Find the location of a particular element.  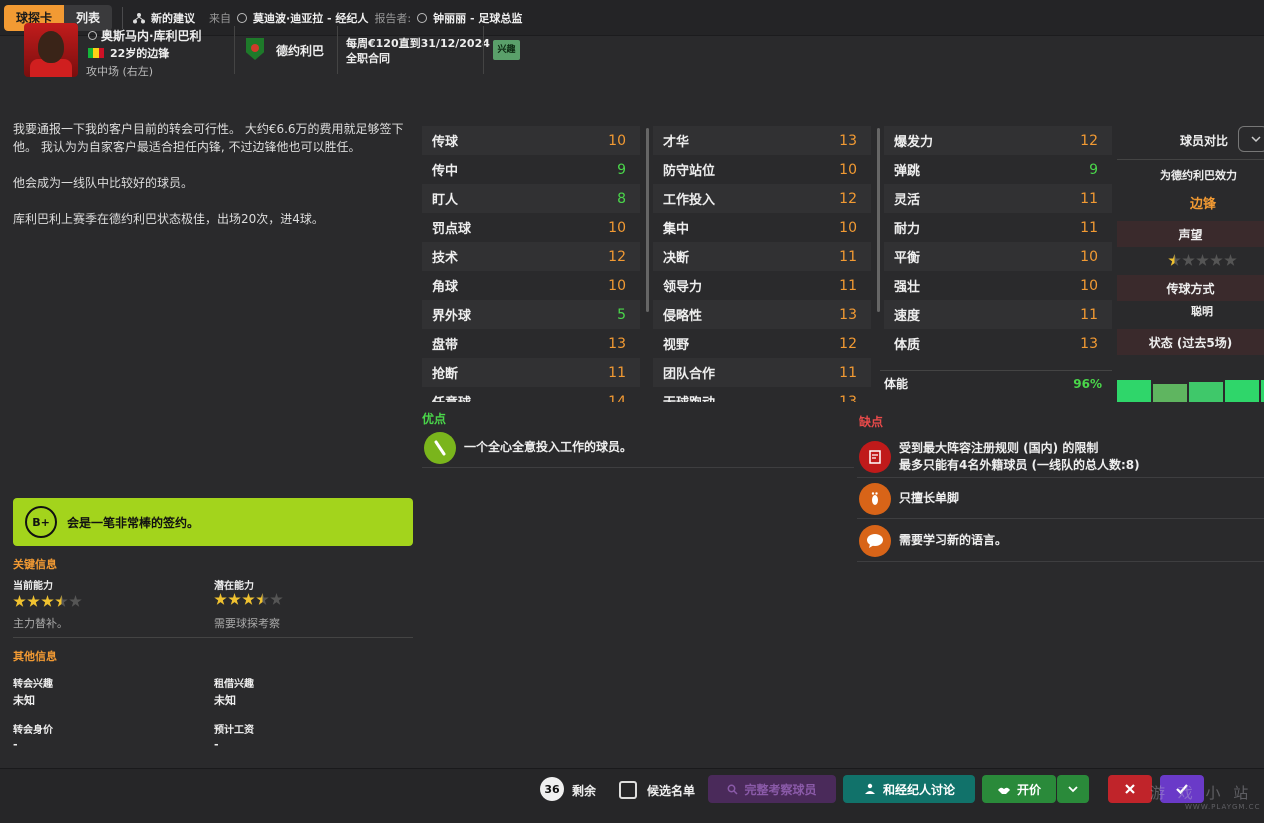

attribute-row: 防守站位 10 is located at coordinates (762, 169).